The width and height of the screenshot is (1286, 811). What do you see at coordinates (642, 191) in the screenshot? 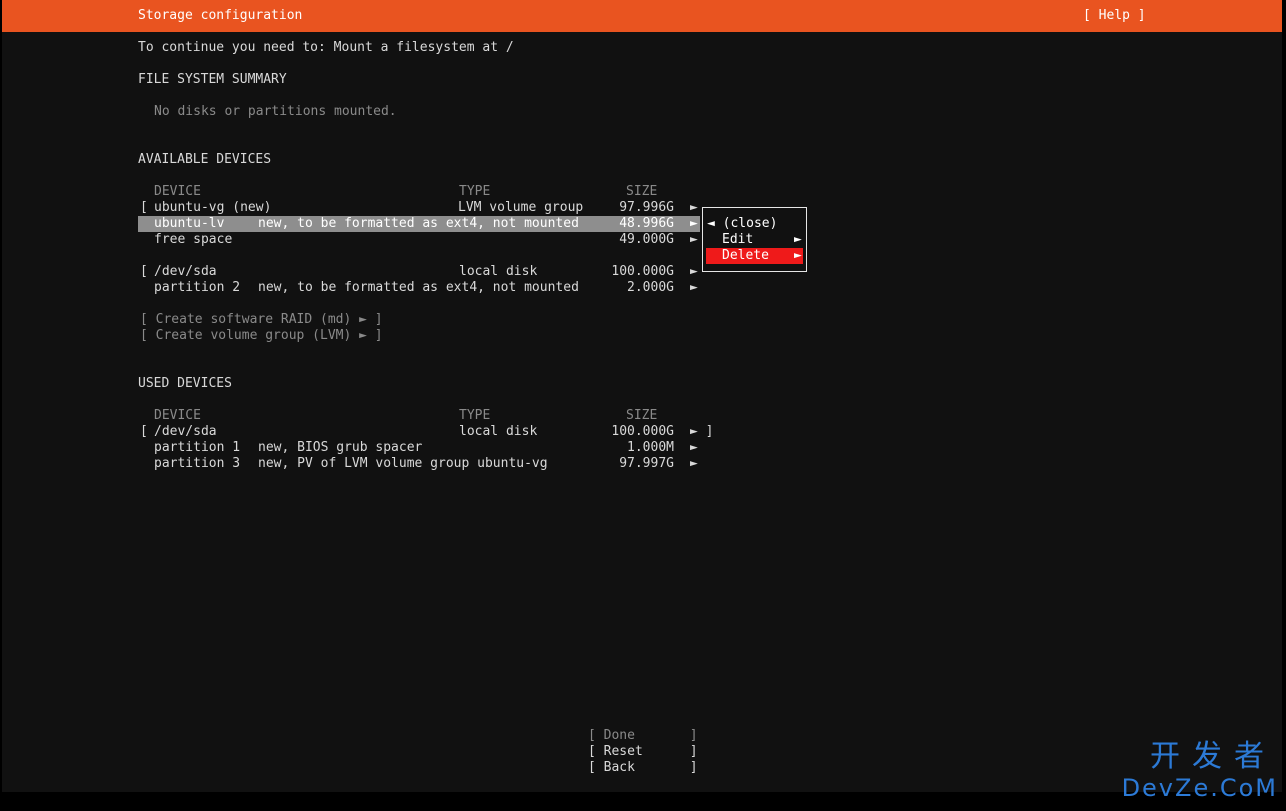
I see `available-col-size: SIZE` at bounding box center [642, 191].